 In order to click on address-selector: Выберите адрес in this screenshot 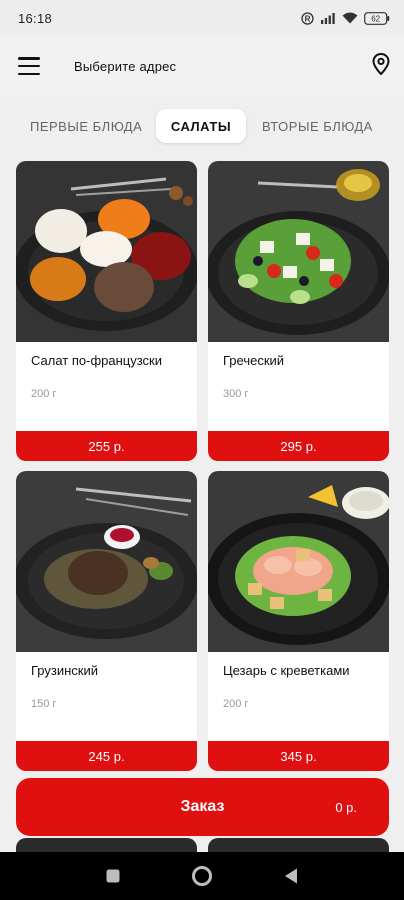, I will do `click(125, 66)`.